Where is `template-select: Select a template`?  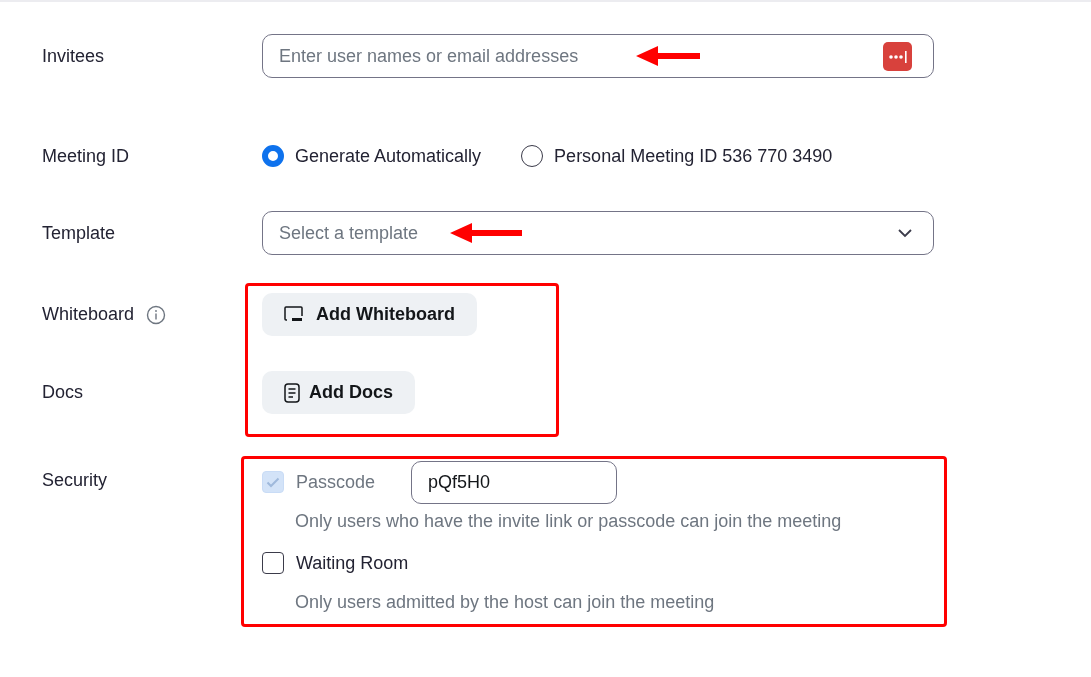 template-select: Select a template is located at coordinates (598, 233).